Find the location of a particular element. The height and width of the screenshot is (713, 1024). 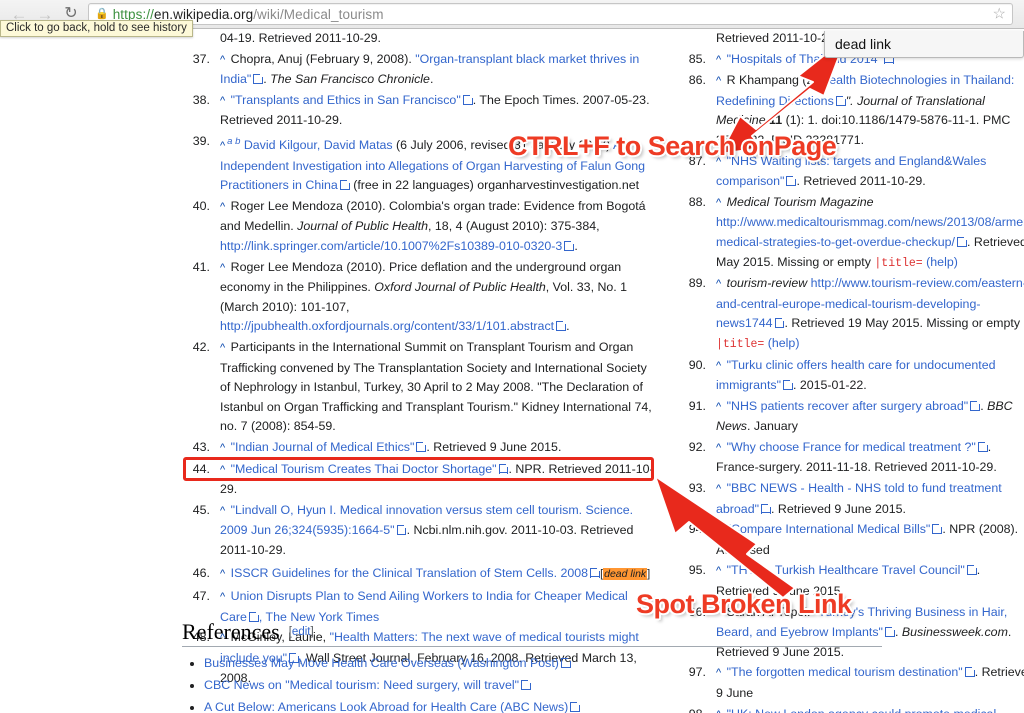

ref-number: 92. is located at coordinates (697, 446).